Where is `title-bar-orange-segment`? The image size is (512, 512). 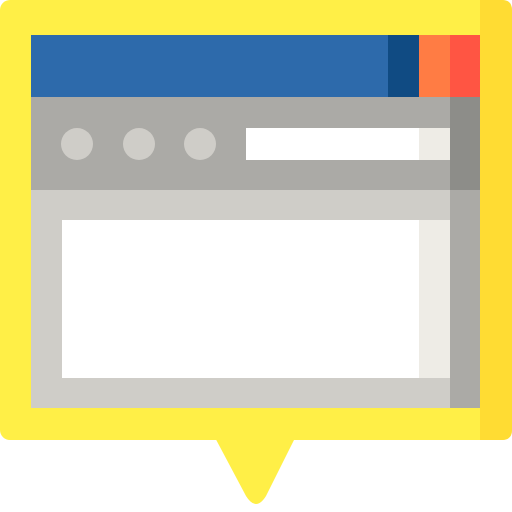
title-bar-orange-segment is located at coordinates (434, 66).